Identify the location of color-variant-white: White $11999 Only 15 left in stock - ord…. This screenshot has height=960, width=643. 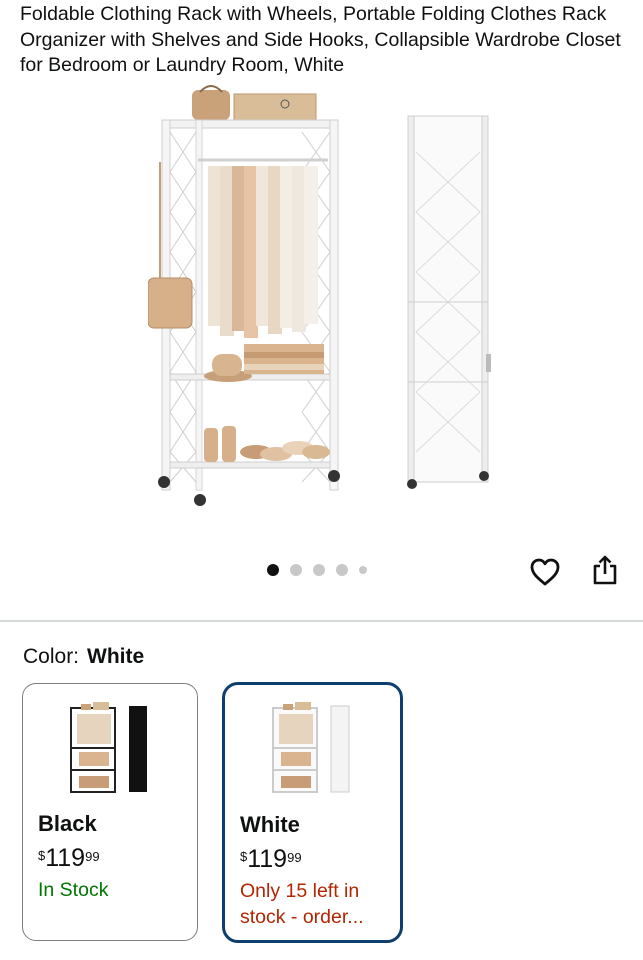
(312, 812).